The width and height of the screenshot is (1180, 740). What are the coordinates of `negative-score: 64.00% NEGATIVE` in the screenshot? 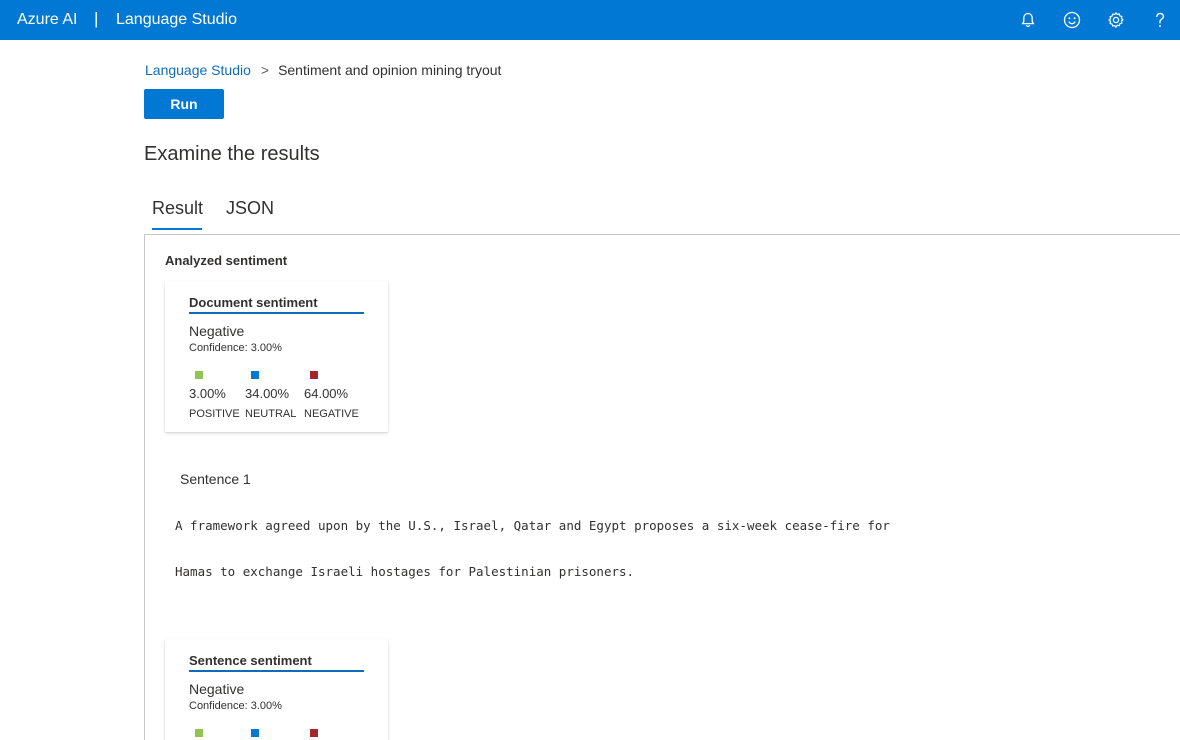 It's located at (334, 395).